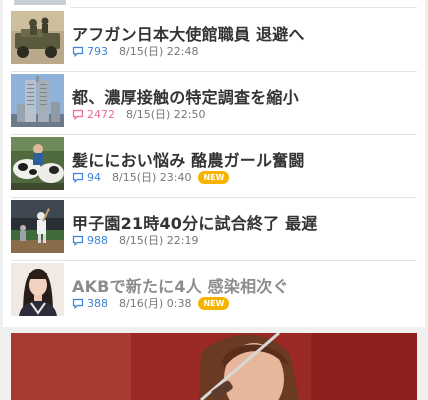  I want to click on comment-count: 388, so click(97, 303).